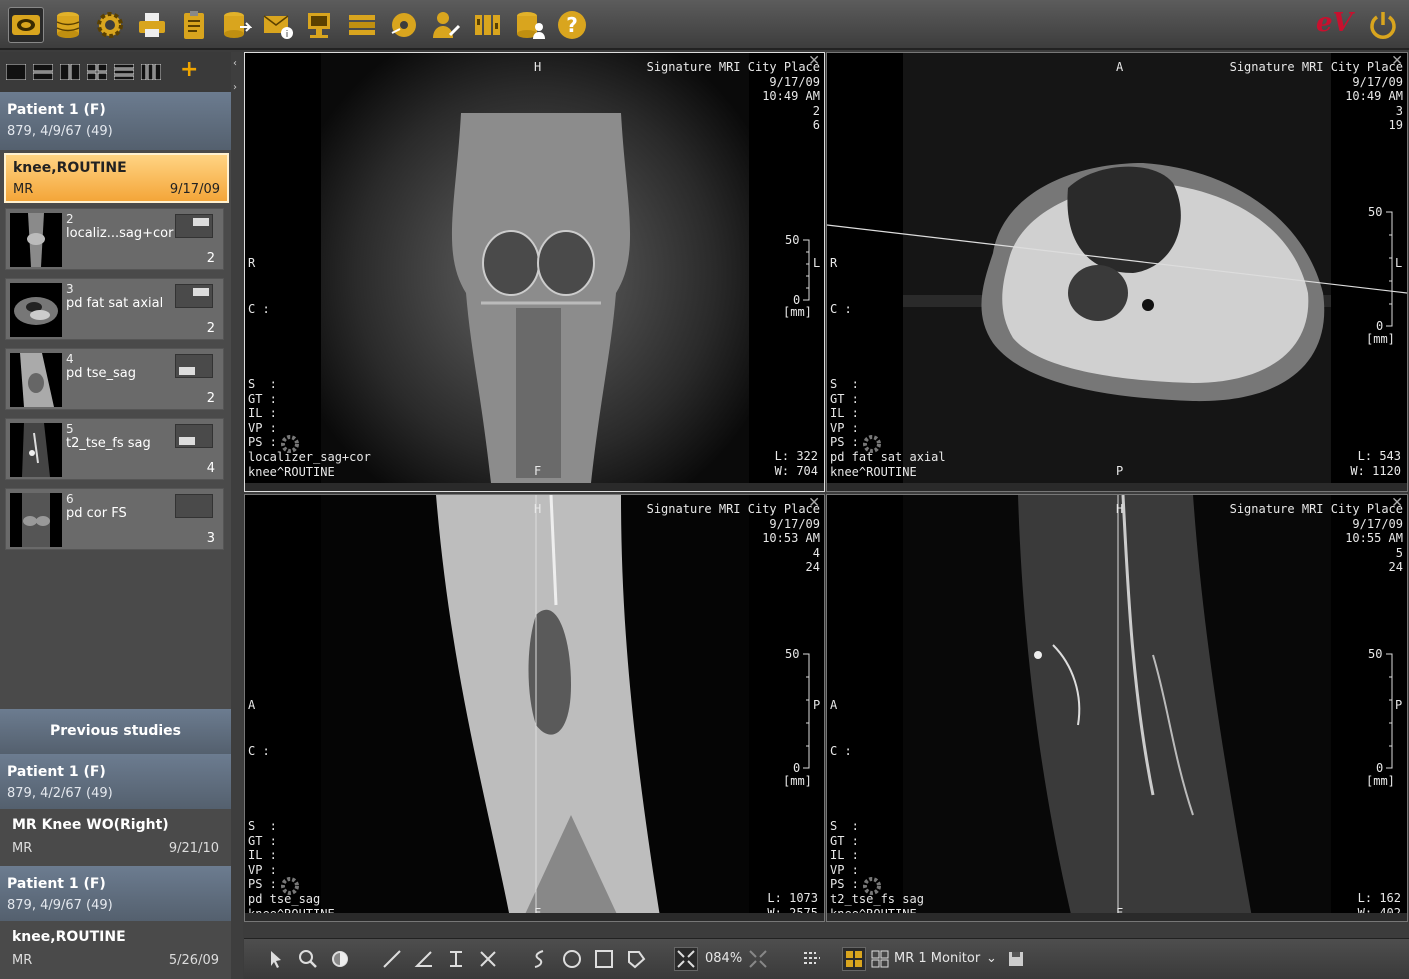 Image resolution: width=1409 pixels, height=979 pixels. Describe the element at coordinates (816, 110) in the screenshot. I see `series-number: 2` at that location.